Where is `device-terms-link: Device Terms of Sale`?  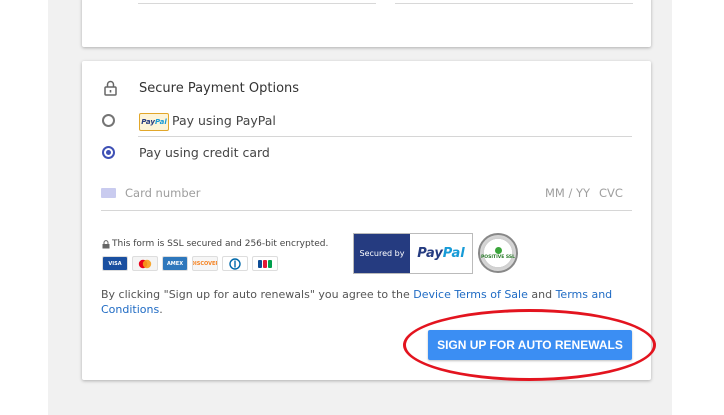 device-terms-link: Device Terms of Sale is located at coordinates (470, 294).